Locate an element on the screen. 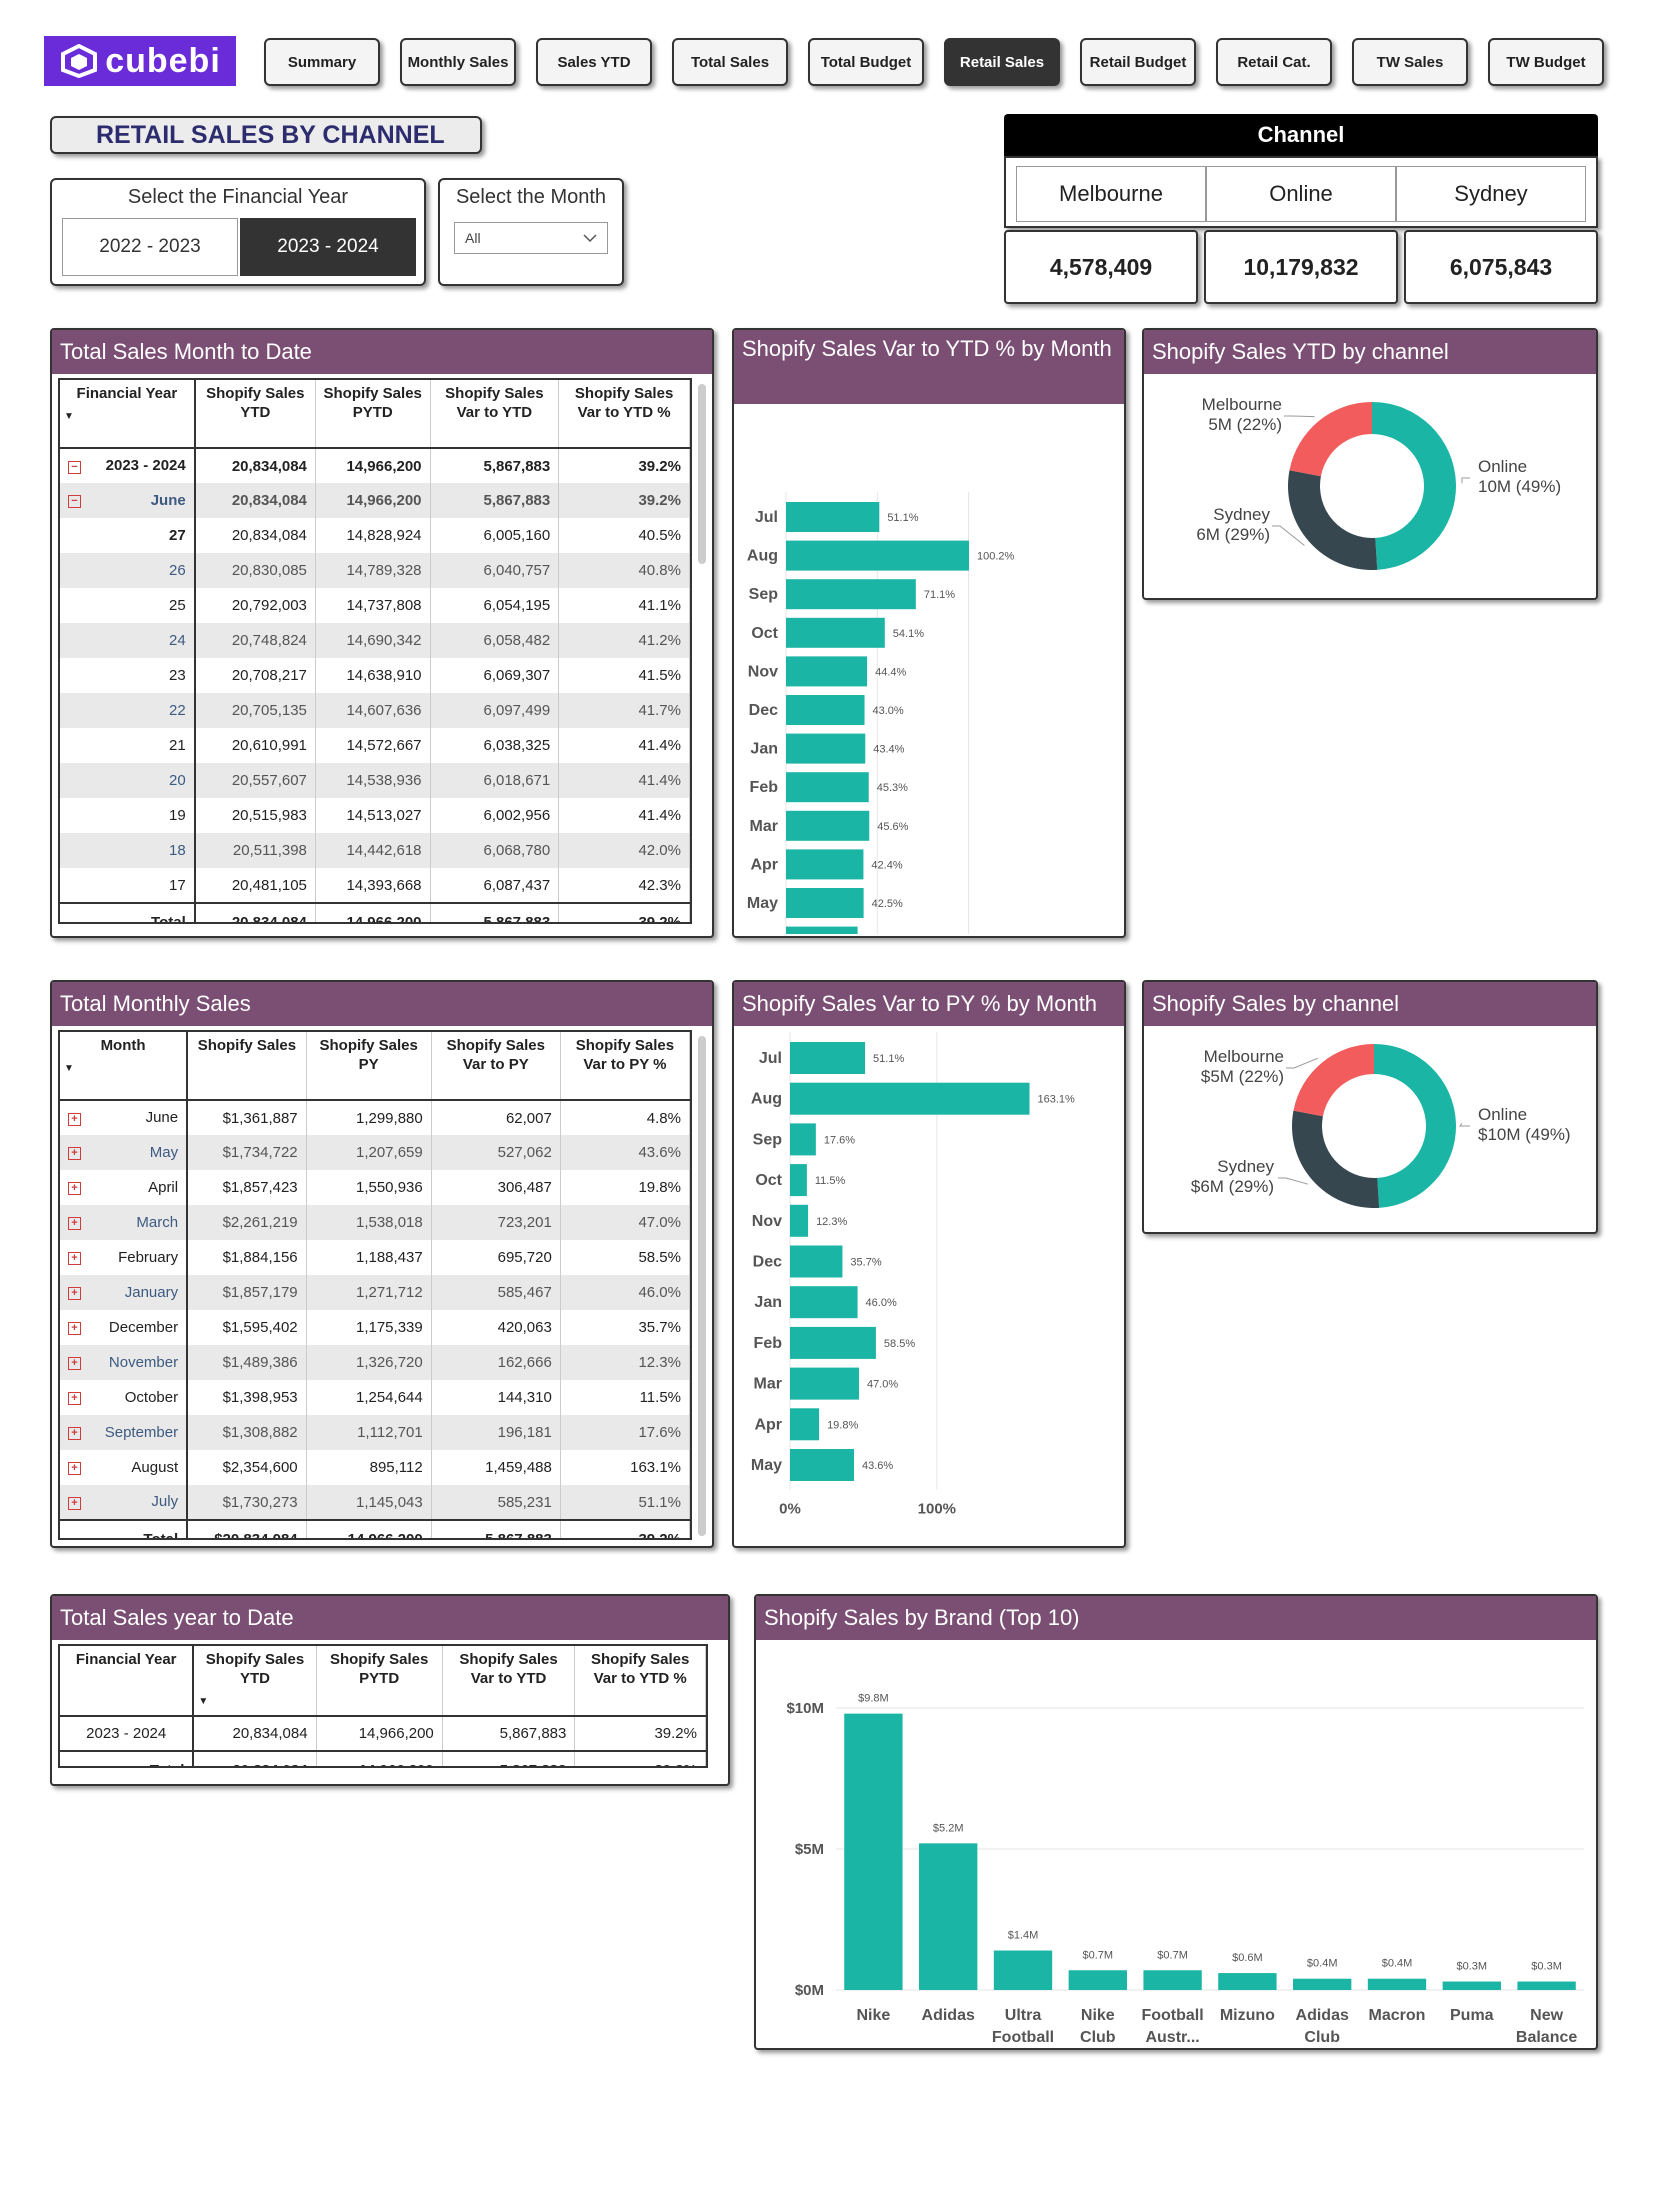  nav-total-budget: Total Budget is located at coordinates (866, 62).